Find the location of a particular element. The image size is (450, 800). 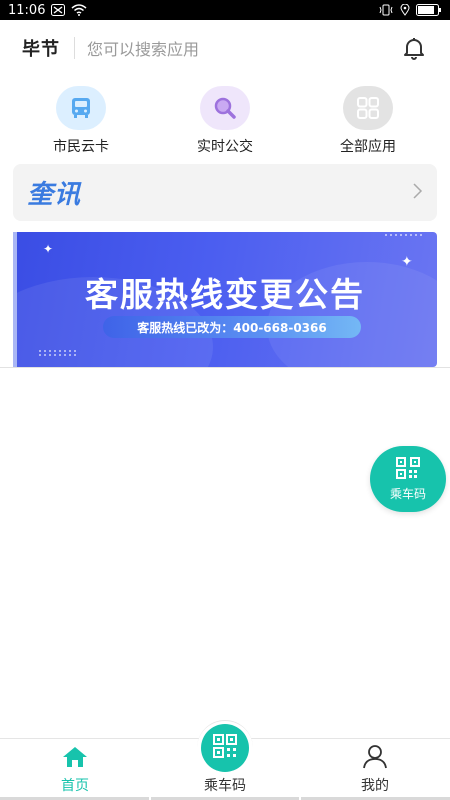

entry-all-apps: 全部应用 is located at coordinates (368, 121).